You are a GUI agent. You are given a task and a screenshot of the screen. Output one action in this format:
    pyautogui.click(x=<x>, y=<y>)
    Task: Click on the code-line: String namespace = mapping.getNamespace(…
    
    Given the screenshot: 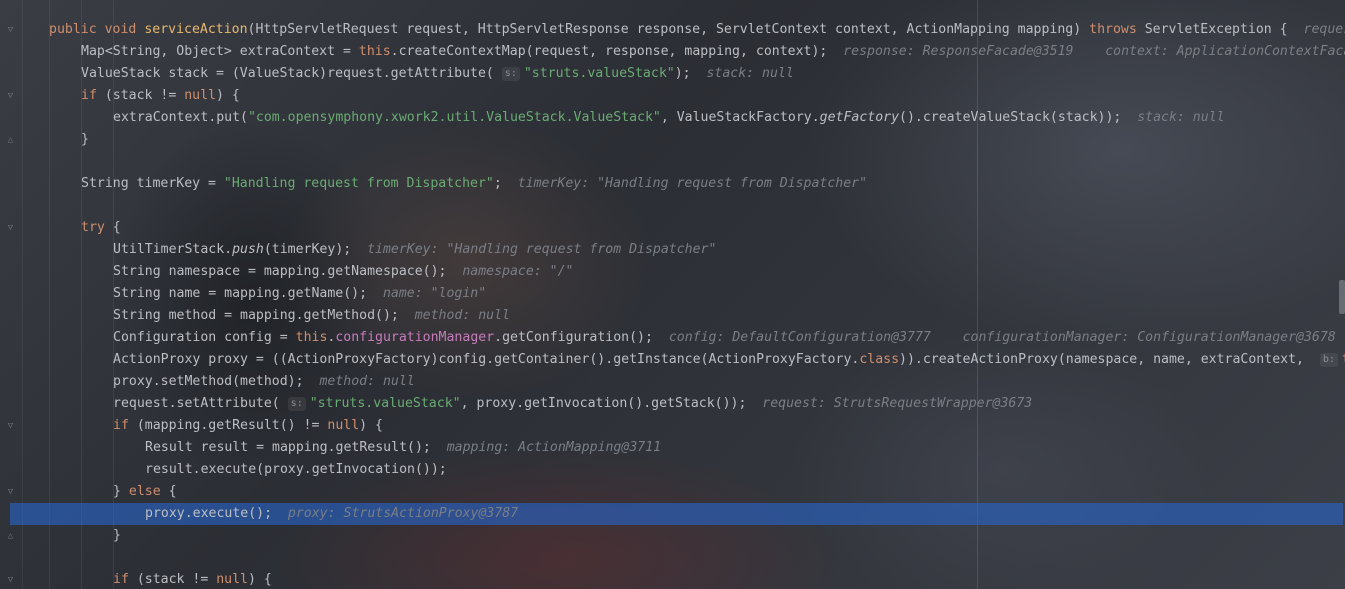 What is the action you would take?
    pyautogui.click(x=672, y=272)
    